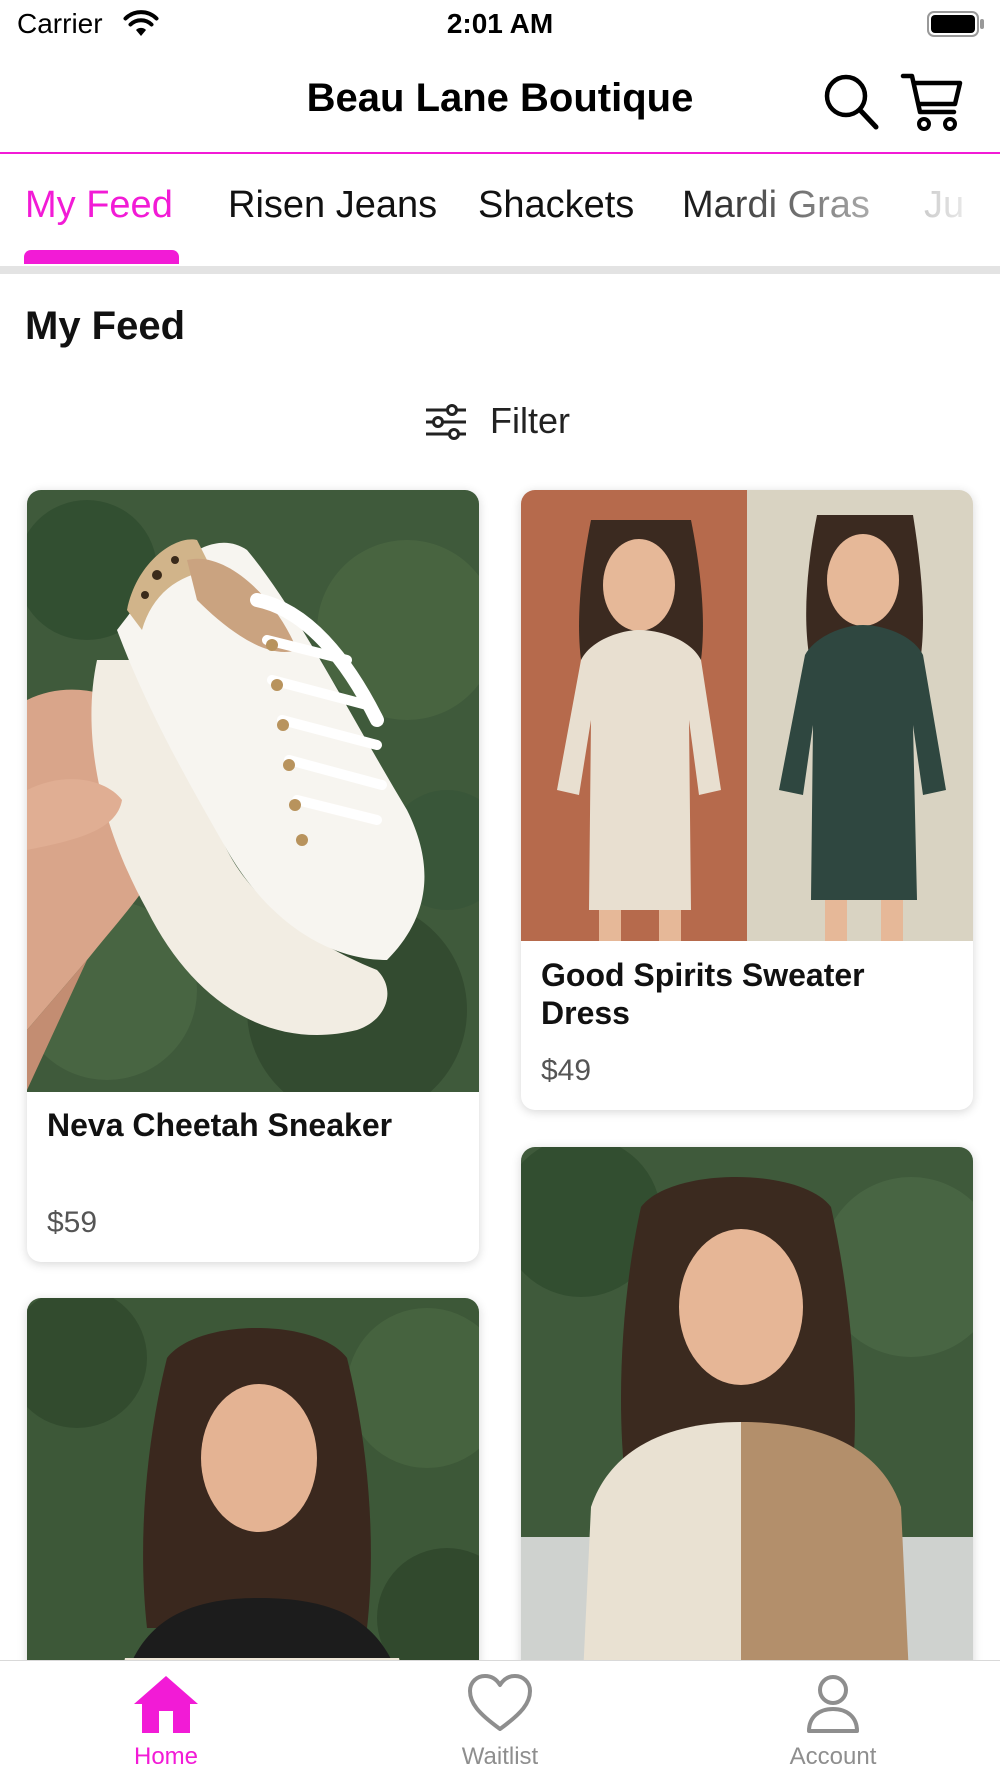  Describe the element at coordinates (220, 1125) in the screenshot. I see `product-name: Neva Cheetah Sneaker` at that location.